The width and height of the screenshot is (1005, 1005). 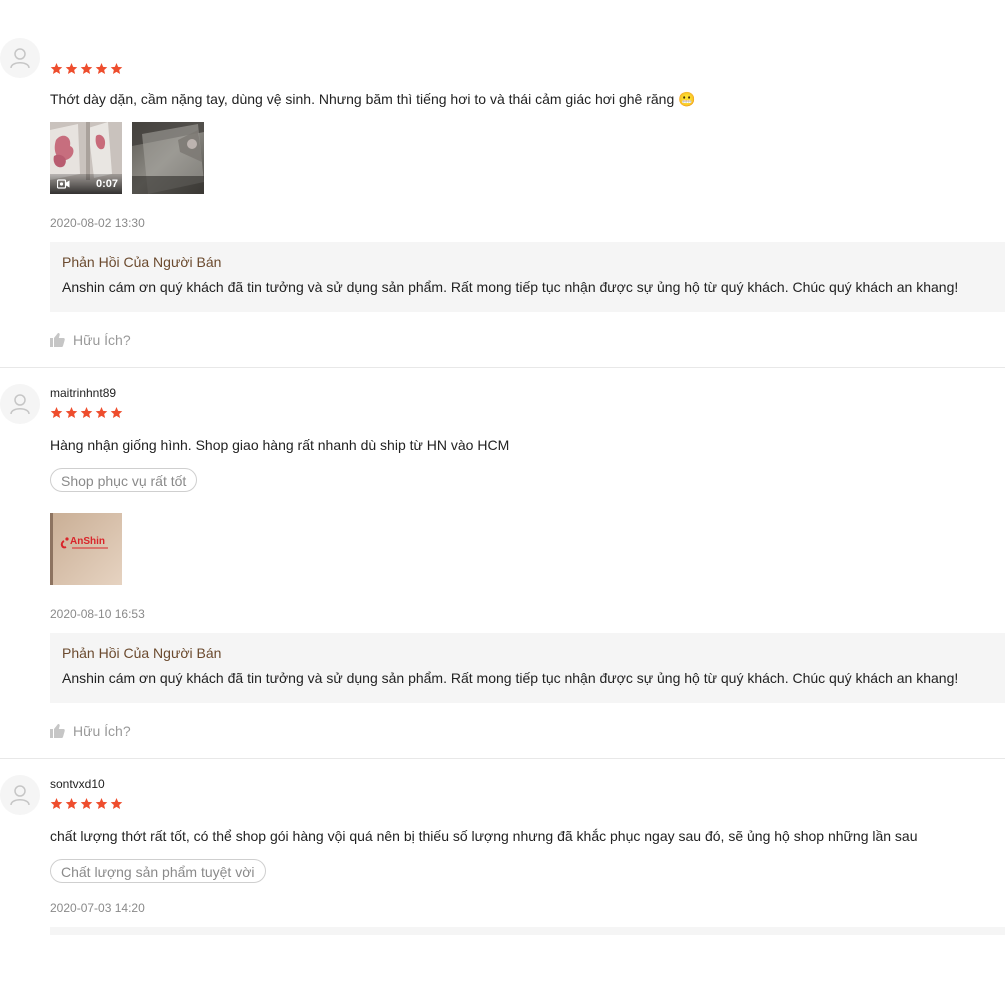 I want to click on review-photo: AnShin, so click(x=86, y=549).